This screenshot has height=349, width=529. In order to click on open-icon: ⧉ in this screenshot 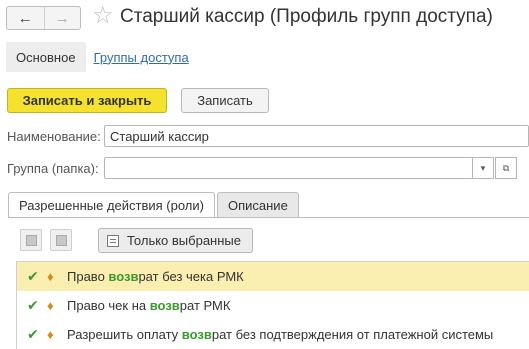, I will do `click(506, 167)`.